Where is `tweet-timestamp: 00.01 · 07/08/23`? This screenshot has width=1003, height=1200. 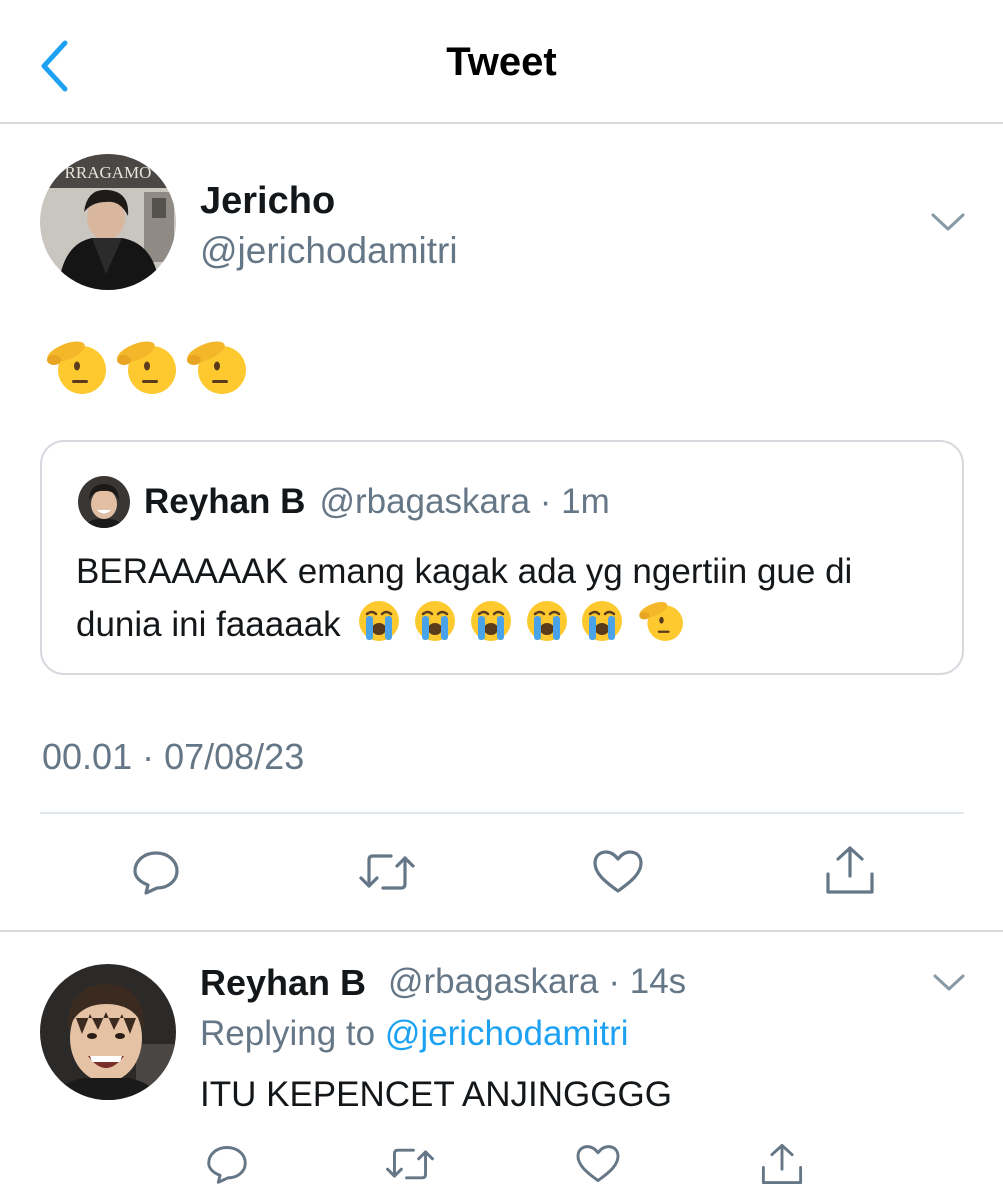 tweet-timestamp: 00.01 · 07/08/23 is located at coordinates (173, 756).